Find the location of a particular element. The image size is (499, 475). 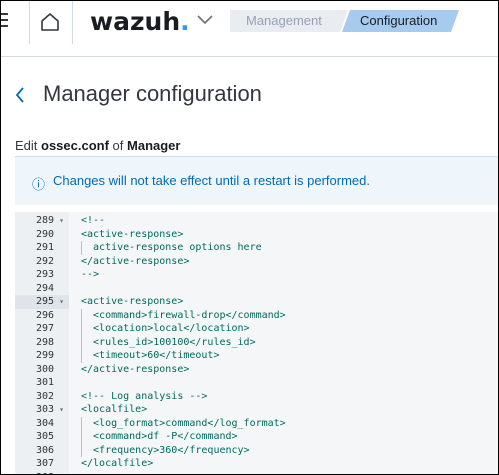

line-number: 293 is located at coordinates (42, 275).